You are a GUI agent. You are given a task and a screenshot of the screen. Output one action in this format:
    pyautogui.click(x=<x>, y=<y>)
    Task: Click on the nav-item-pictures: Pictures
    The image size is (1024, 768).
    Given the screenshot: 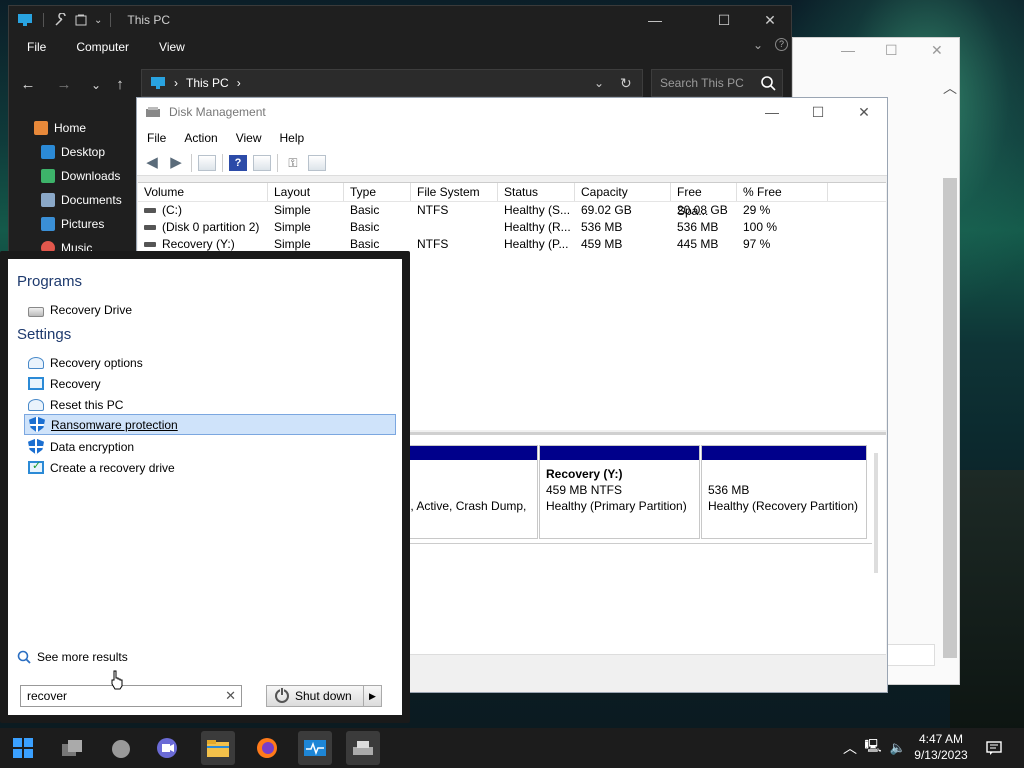 What is the action you would take?
    pyautogui.click(x=74, y=224)
    